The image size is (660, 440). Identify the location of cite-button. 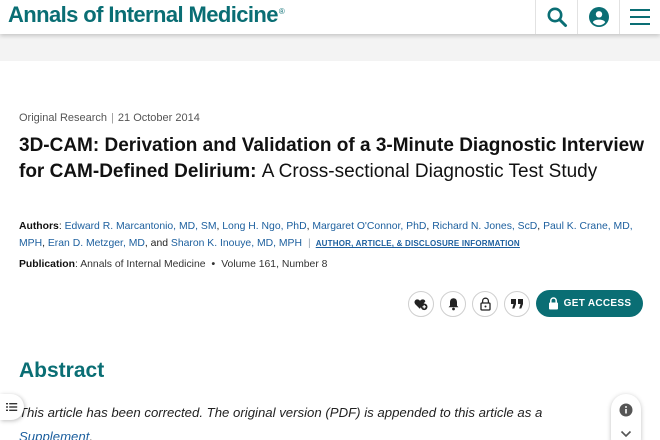
(517, 304).